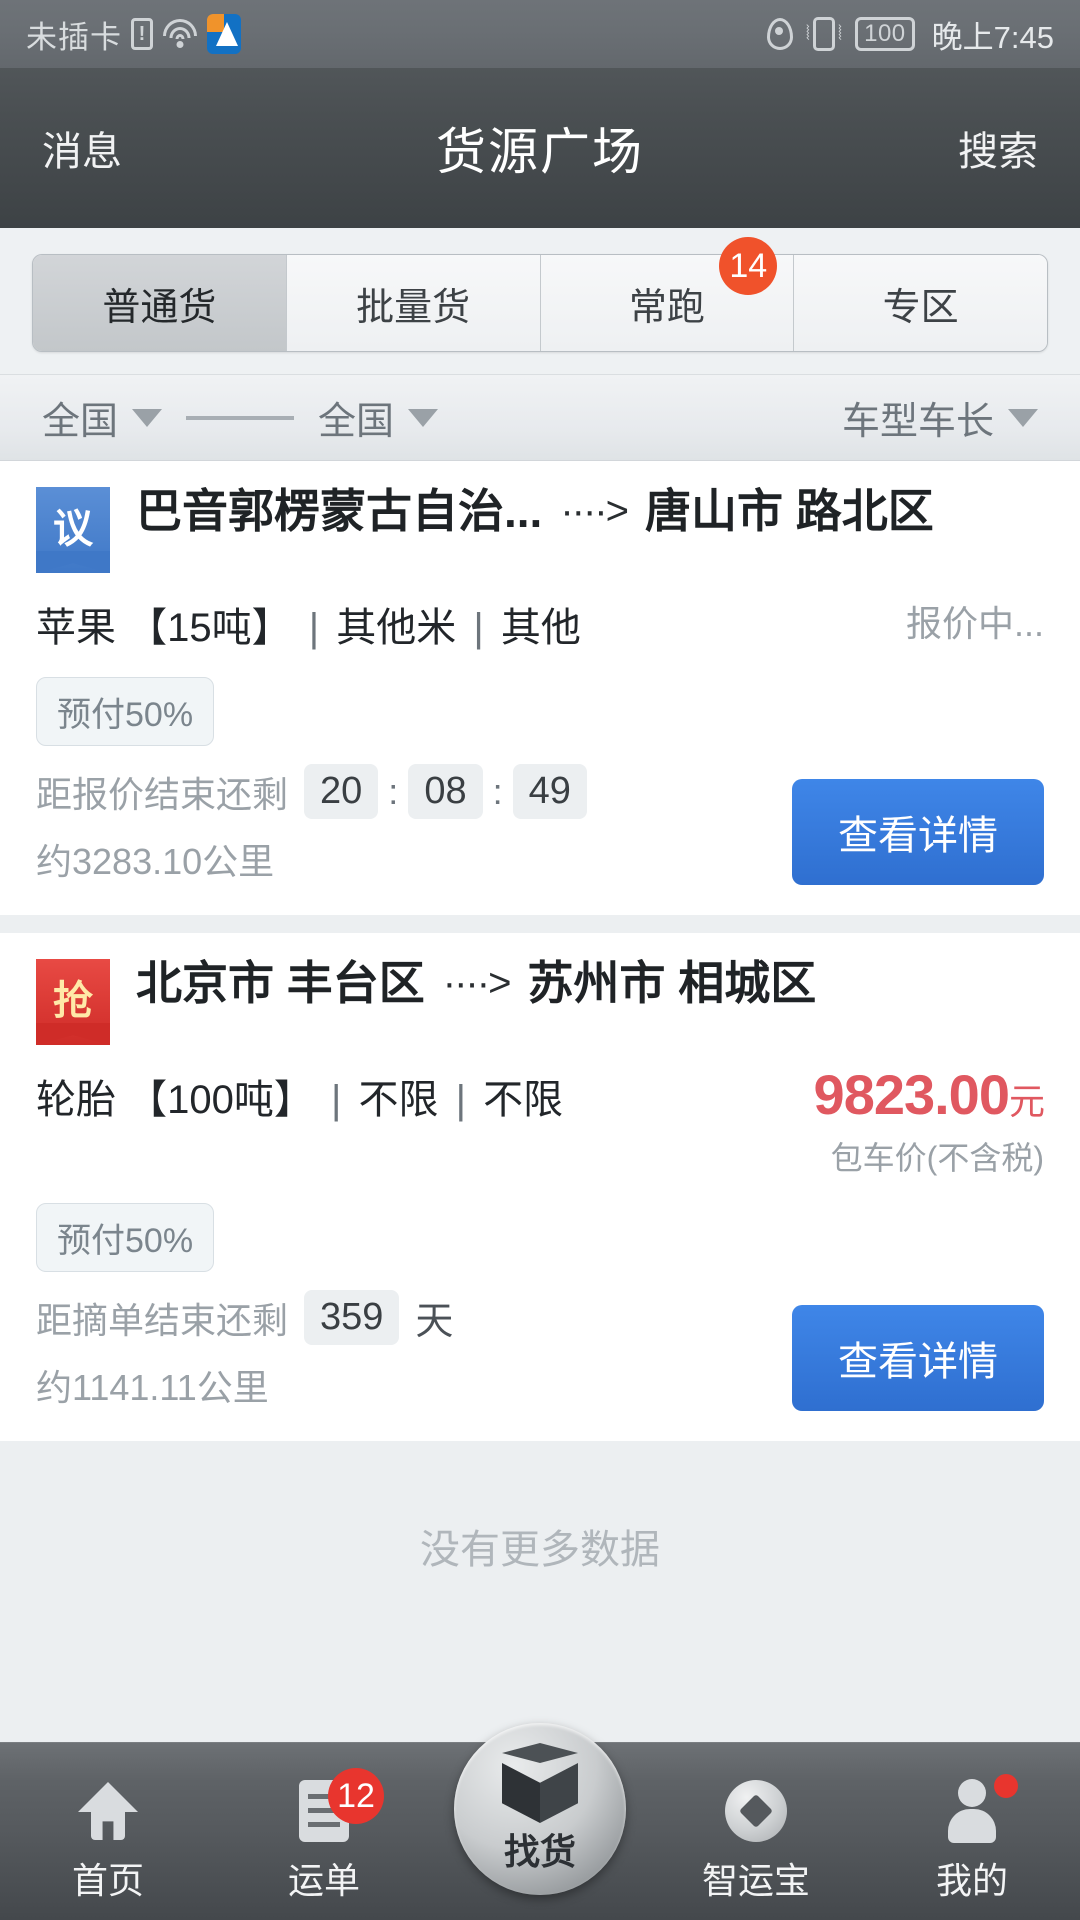  I want to click on nav-item-mine: 我的, so click(972, 1839).